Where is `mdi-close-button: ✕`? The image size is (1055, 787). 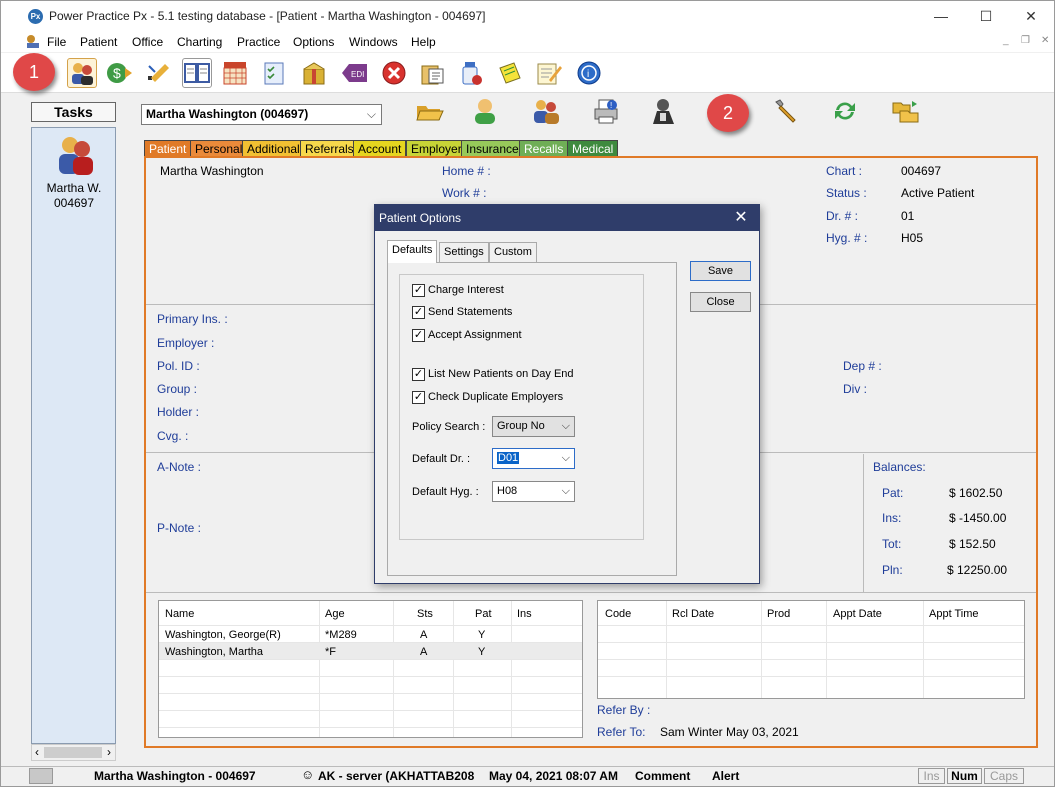
mdi-close-button: ✕ is located at coordinates (1045, 40).